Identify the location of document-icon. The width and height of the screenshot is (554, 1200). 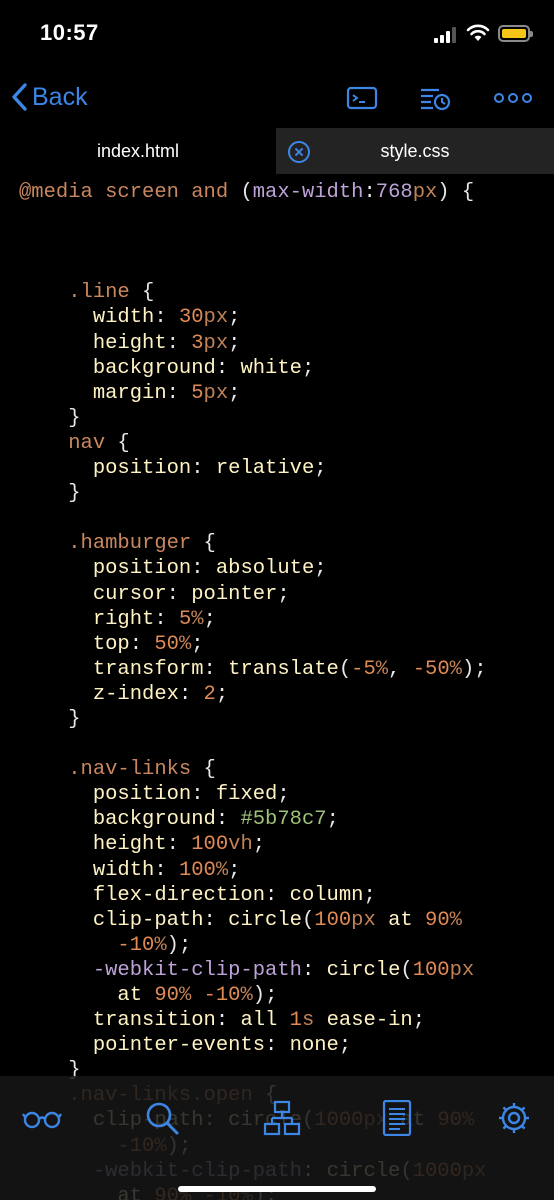
(398, 1118).